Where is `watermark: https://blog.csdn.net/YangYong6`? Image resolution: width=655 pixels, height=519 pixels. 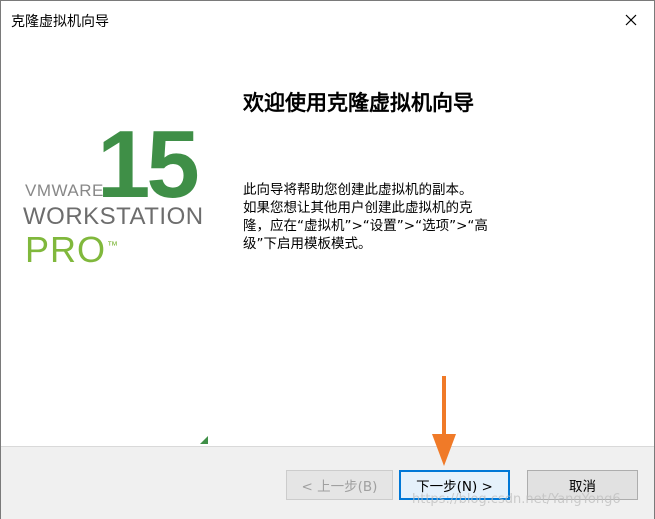 watermark: https://blog.csdn.net/YangYong6 is located at coordinates (516, 499).